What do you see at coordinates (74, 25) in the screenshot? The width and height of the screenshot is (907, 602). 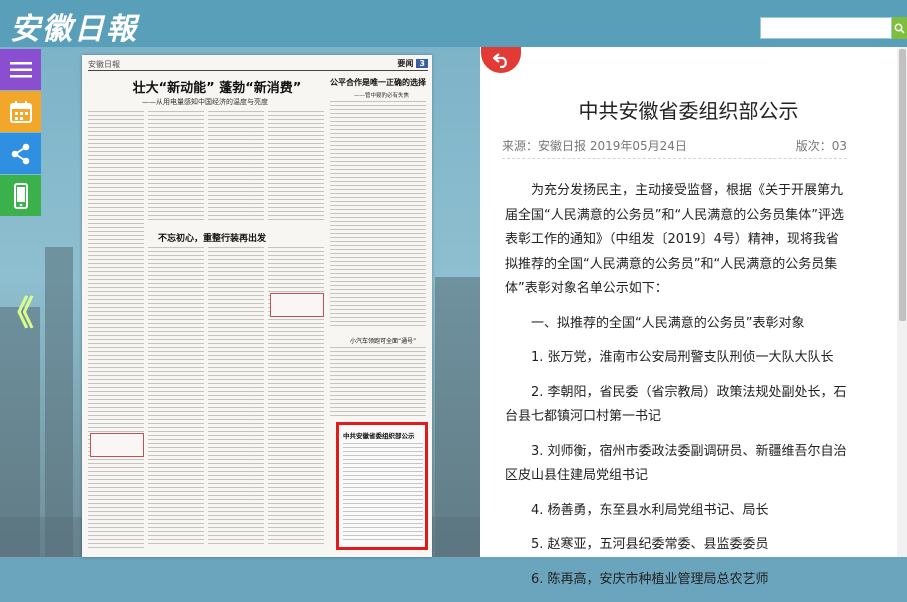 I see `site-logo: 安徽日報` at bounding box center [74, 25].